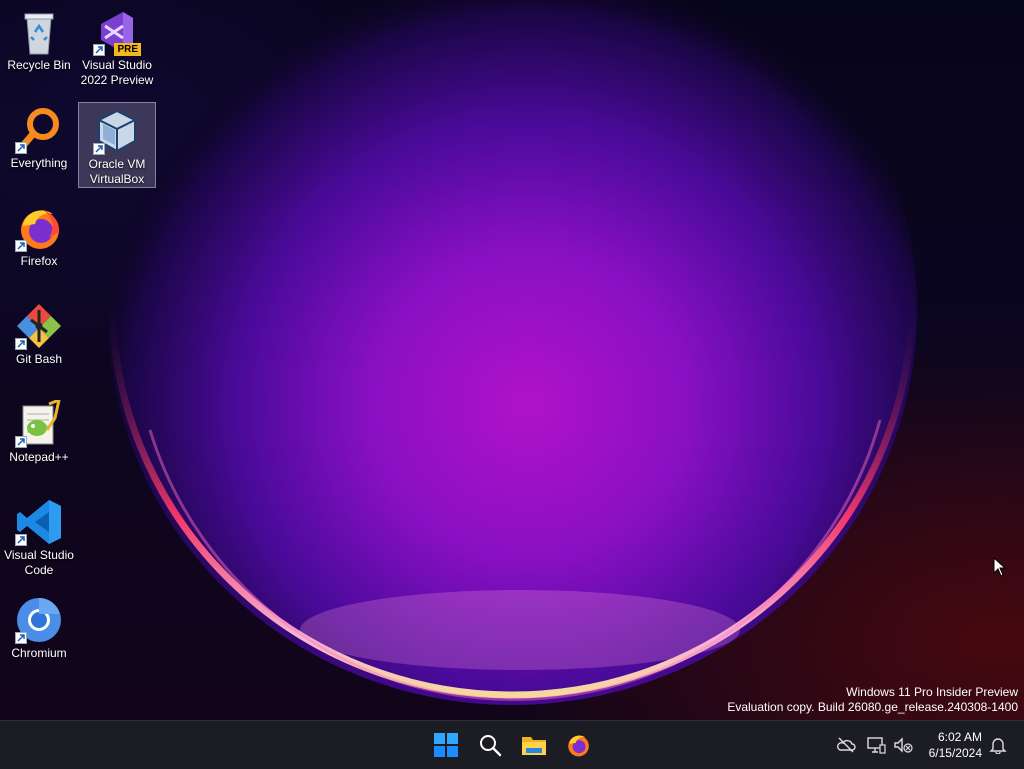 The width and height of the screenshot is (1024, 769). Describe the element at coordinates (117, 32) in the screenshot. I see `visual-studio-preview-icon: PRE` at that location.